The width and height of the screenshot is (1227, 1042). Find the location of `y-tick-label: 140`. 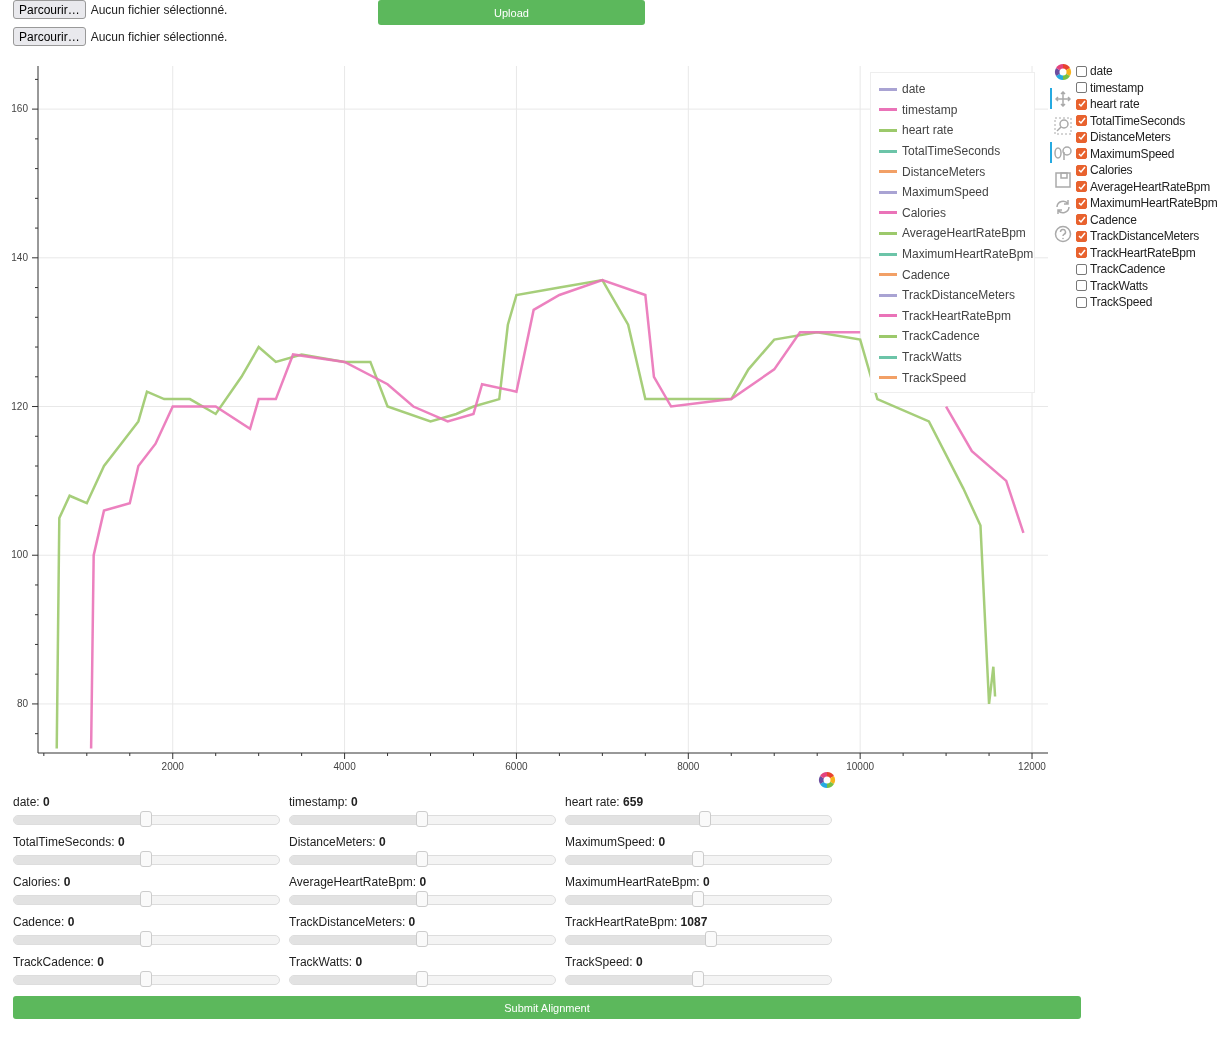

y-tick-label: 140 is located at coordinates (19, 257).